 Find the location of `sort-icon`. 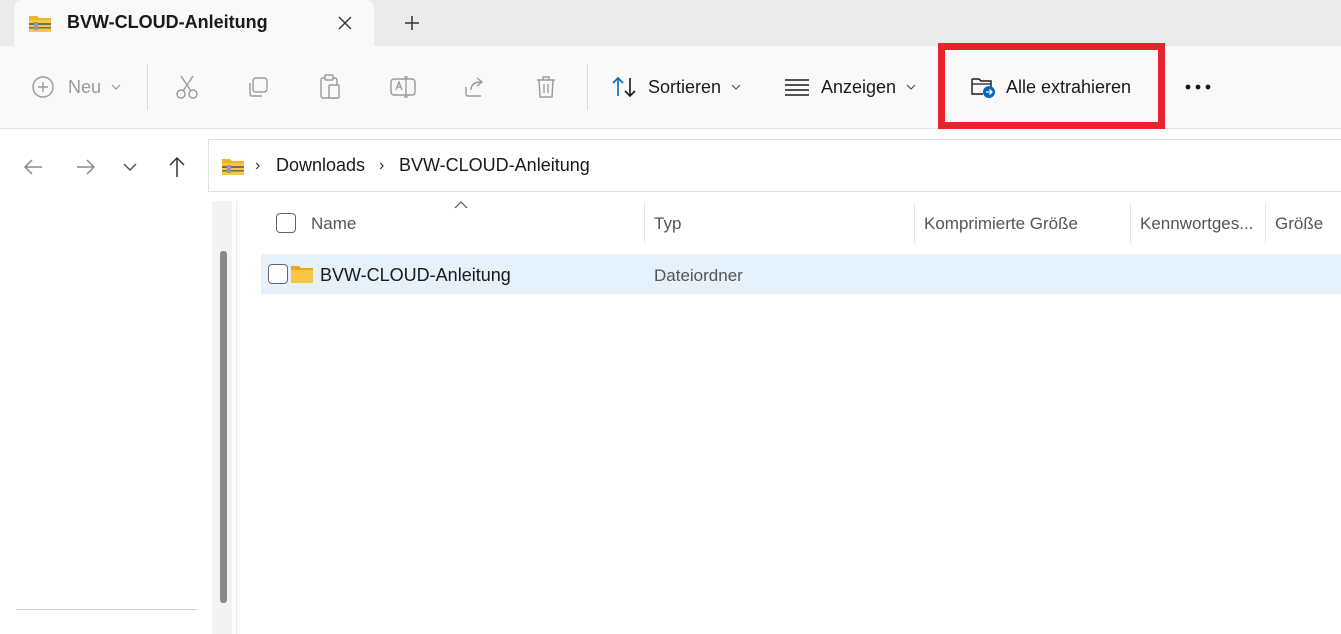

sort-icon is located at coordinates (624, 87).